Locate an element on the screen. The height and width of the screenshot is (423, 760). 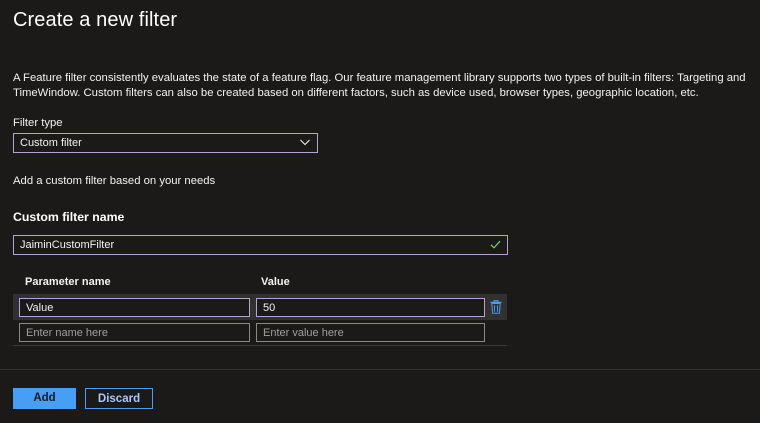
custom-filter-hint: Add a custom filter based on your needs is located at coordinates (114, 181).